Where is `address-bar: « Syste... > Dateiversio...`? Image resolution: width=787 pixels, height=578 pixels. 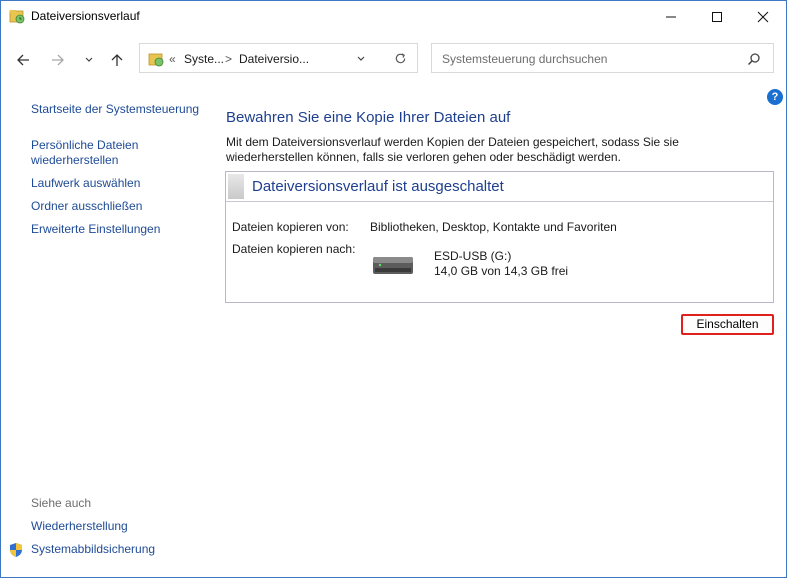
address-bar: « Syste... > Dateiversio... is located at coordinates (278, 58).